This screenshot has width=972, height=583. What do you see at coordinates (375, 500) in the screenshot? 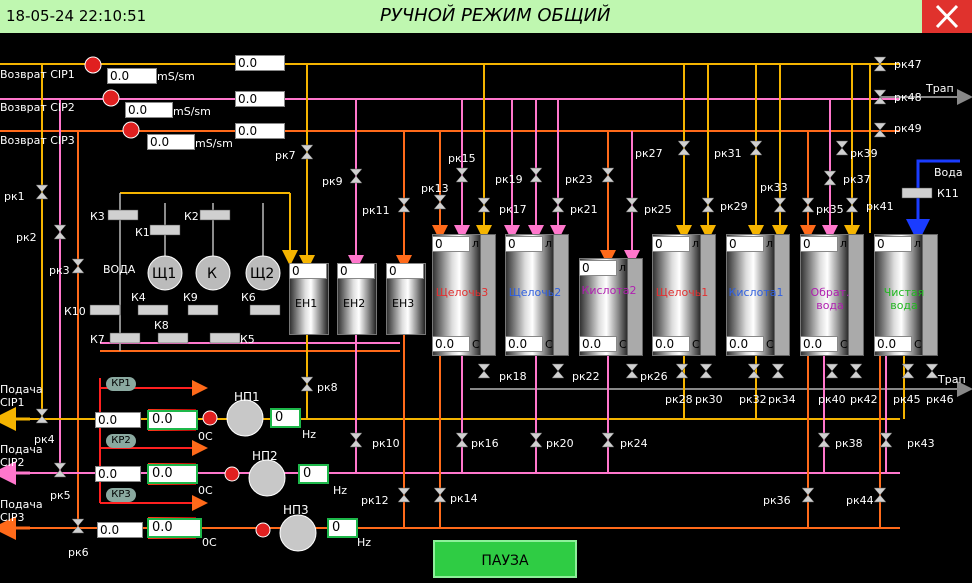
I see `valve-rk12: рк12` at bounding box center [375, 500].